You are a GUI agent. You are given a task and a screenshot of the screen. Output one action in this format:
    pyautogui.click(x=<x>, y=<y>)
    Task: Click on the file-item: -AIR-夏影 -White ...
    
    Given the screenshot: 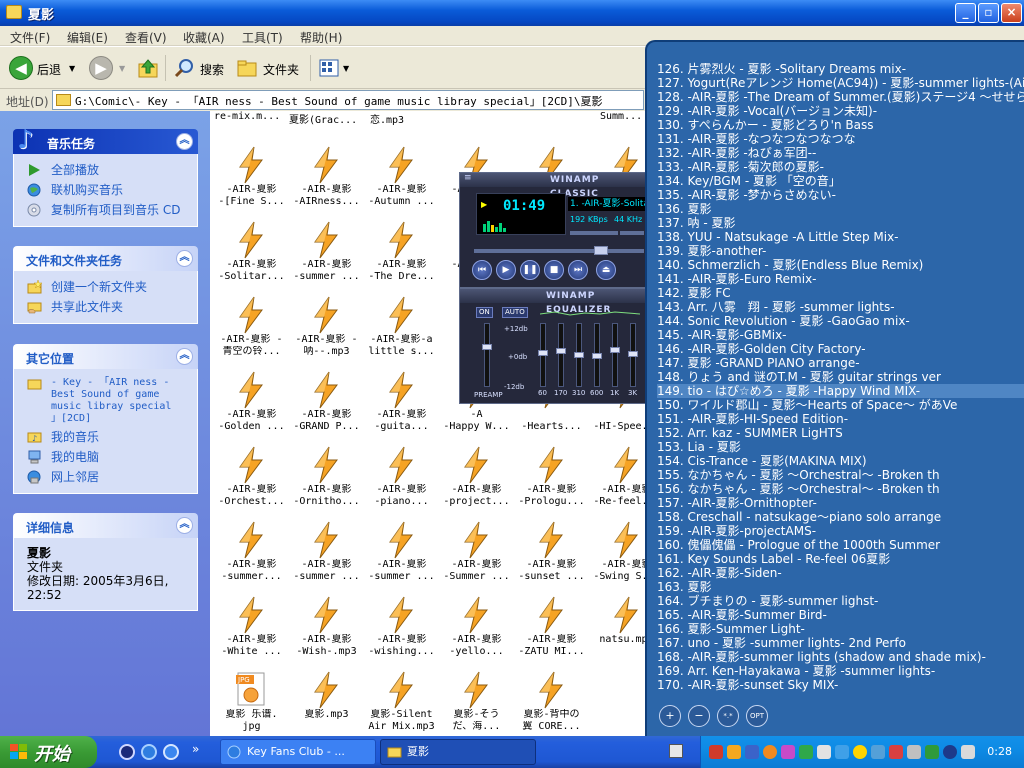 What is the action you would take?
    pyautogui.click(x=251, y=617)
    